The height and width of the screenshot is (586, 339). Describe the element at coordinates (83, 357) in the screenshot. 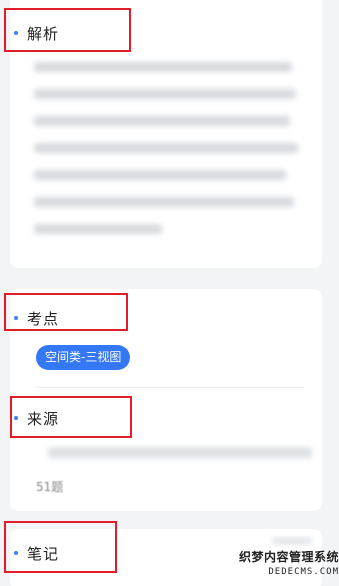

I see `exam-point-tag: 空间类-三视图` at that location.